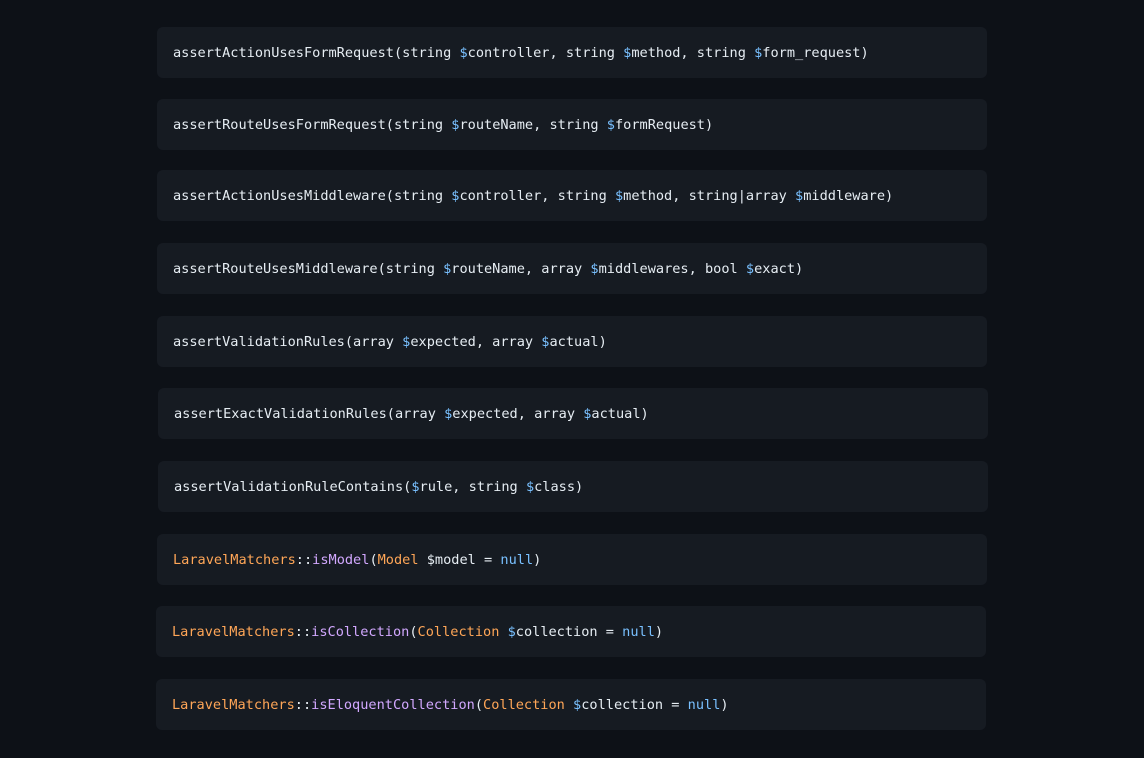  I want to click on code-text: assertRouteUsesFormRequest(string, so click(312, 124).